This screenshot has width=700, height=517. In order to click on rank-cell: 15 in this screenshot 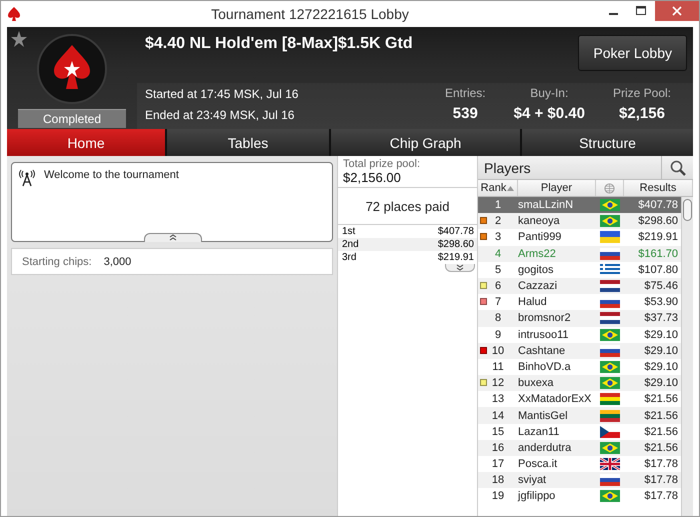, I will do `click(498, 432)`.